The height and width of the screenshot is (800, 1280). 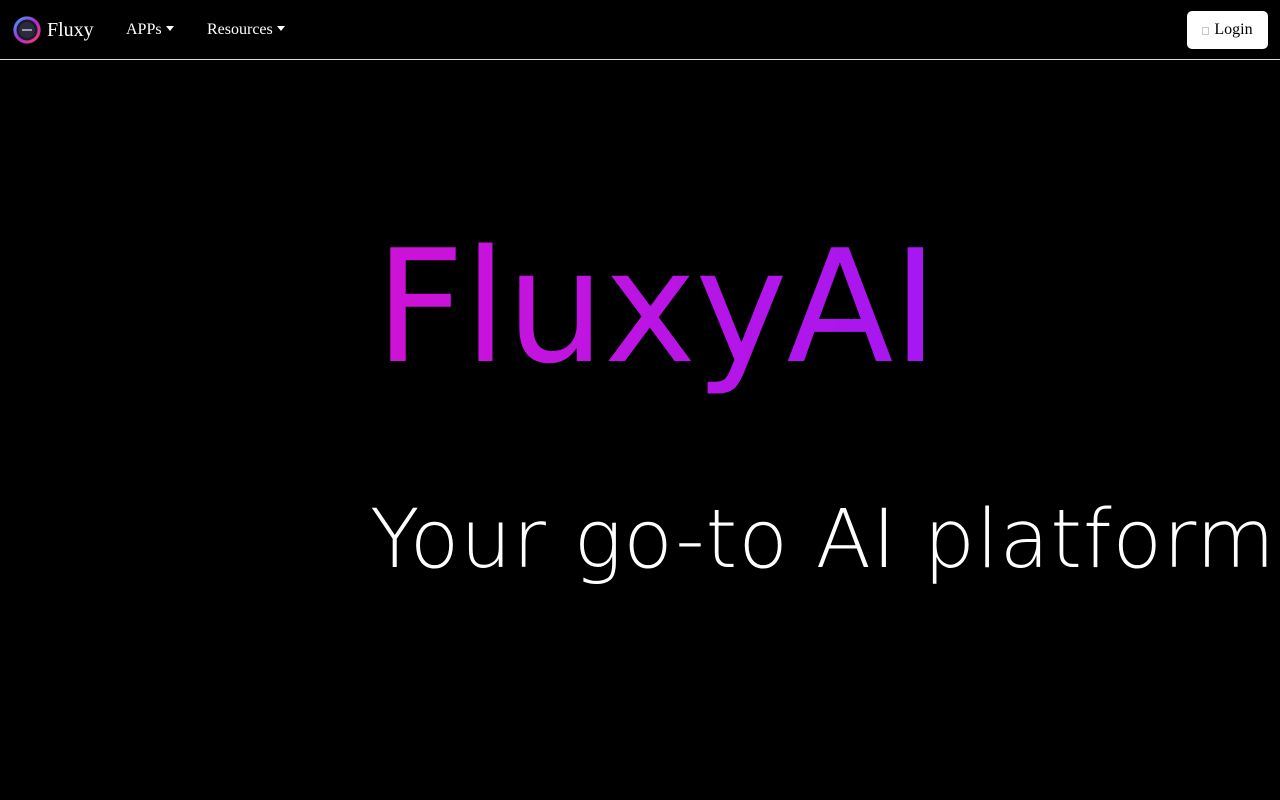 What do you see at coordinates (1206, 31) in the screenshot?
I see `login-icon` at bounding box center [1206, 31].